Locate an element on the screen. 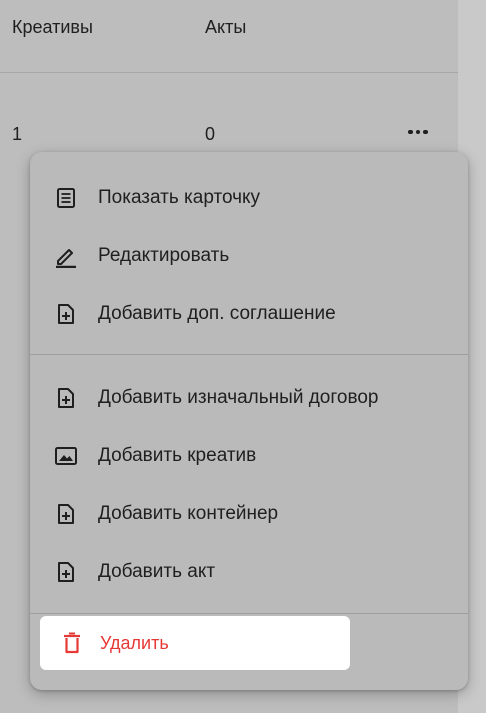 The width and height of the screenshot is (486, 713). menu-item-label: Добавить доп. соглашение is located at coordinates (217, 313).